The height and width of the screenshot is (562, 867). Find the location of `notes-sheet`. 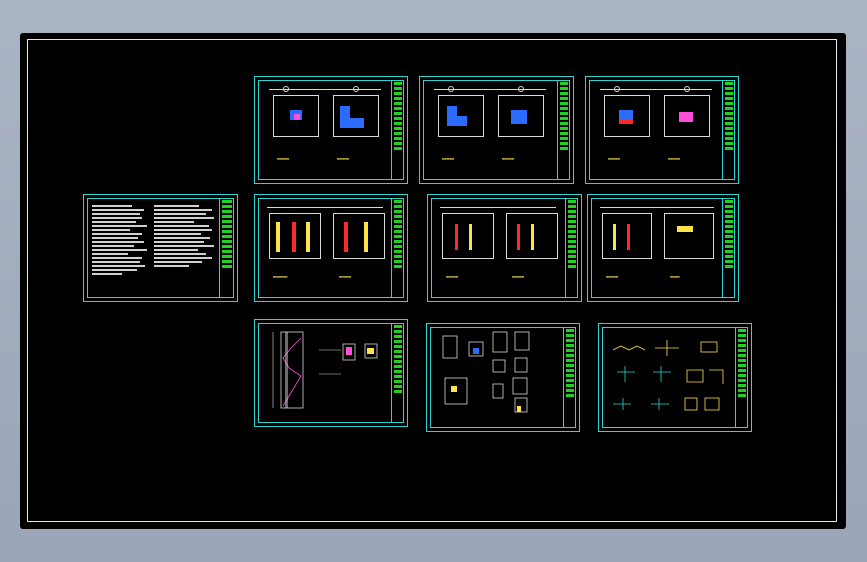

notes-sheet is located at coordinates (160, 248).